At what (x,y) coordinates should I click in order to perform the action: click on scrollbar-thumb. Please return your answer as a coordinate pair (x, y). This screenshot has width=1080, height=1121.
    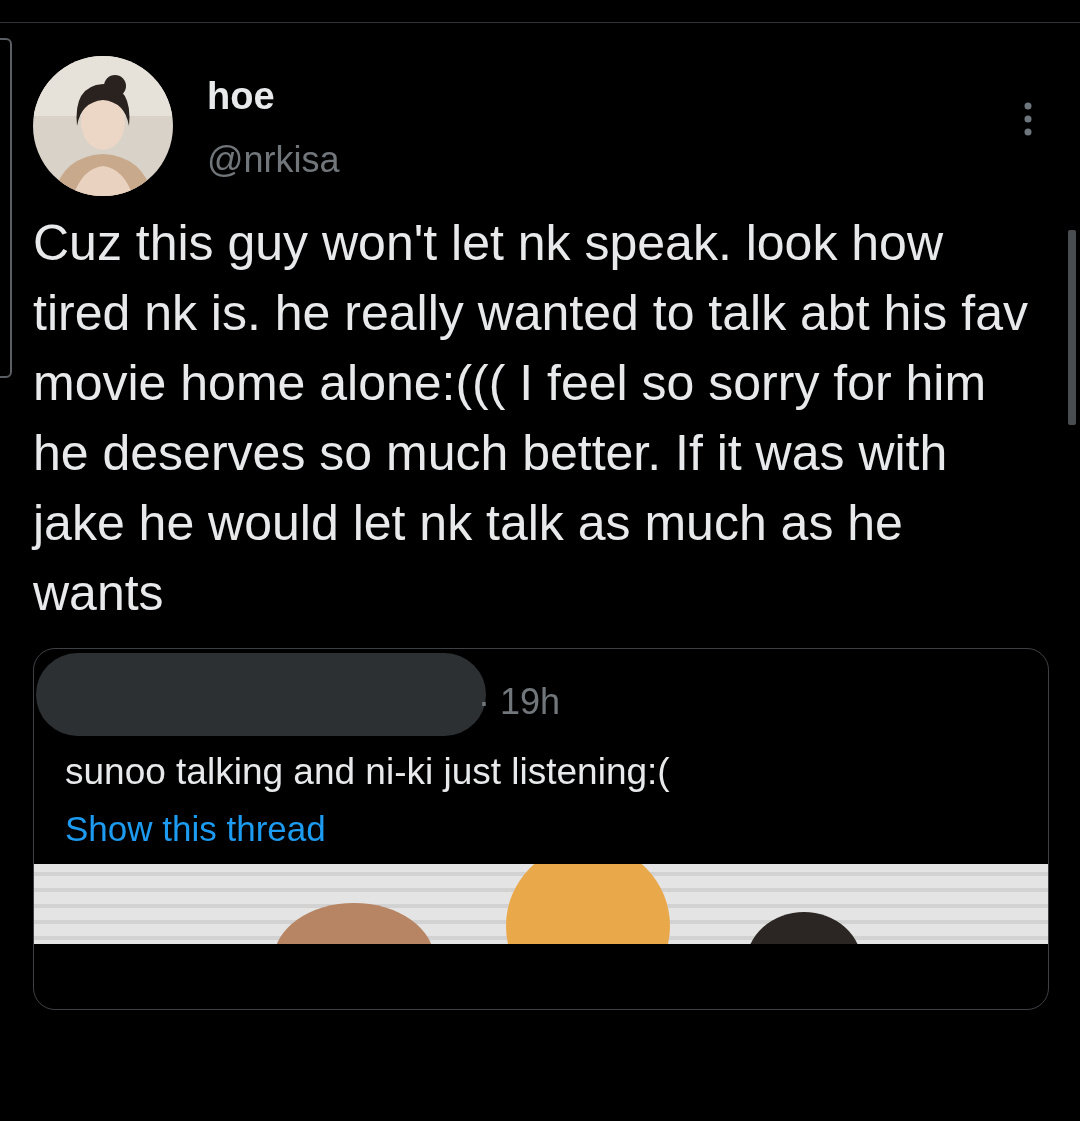
    Looking at the image, I should click on (1072, 327).